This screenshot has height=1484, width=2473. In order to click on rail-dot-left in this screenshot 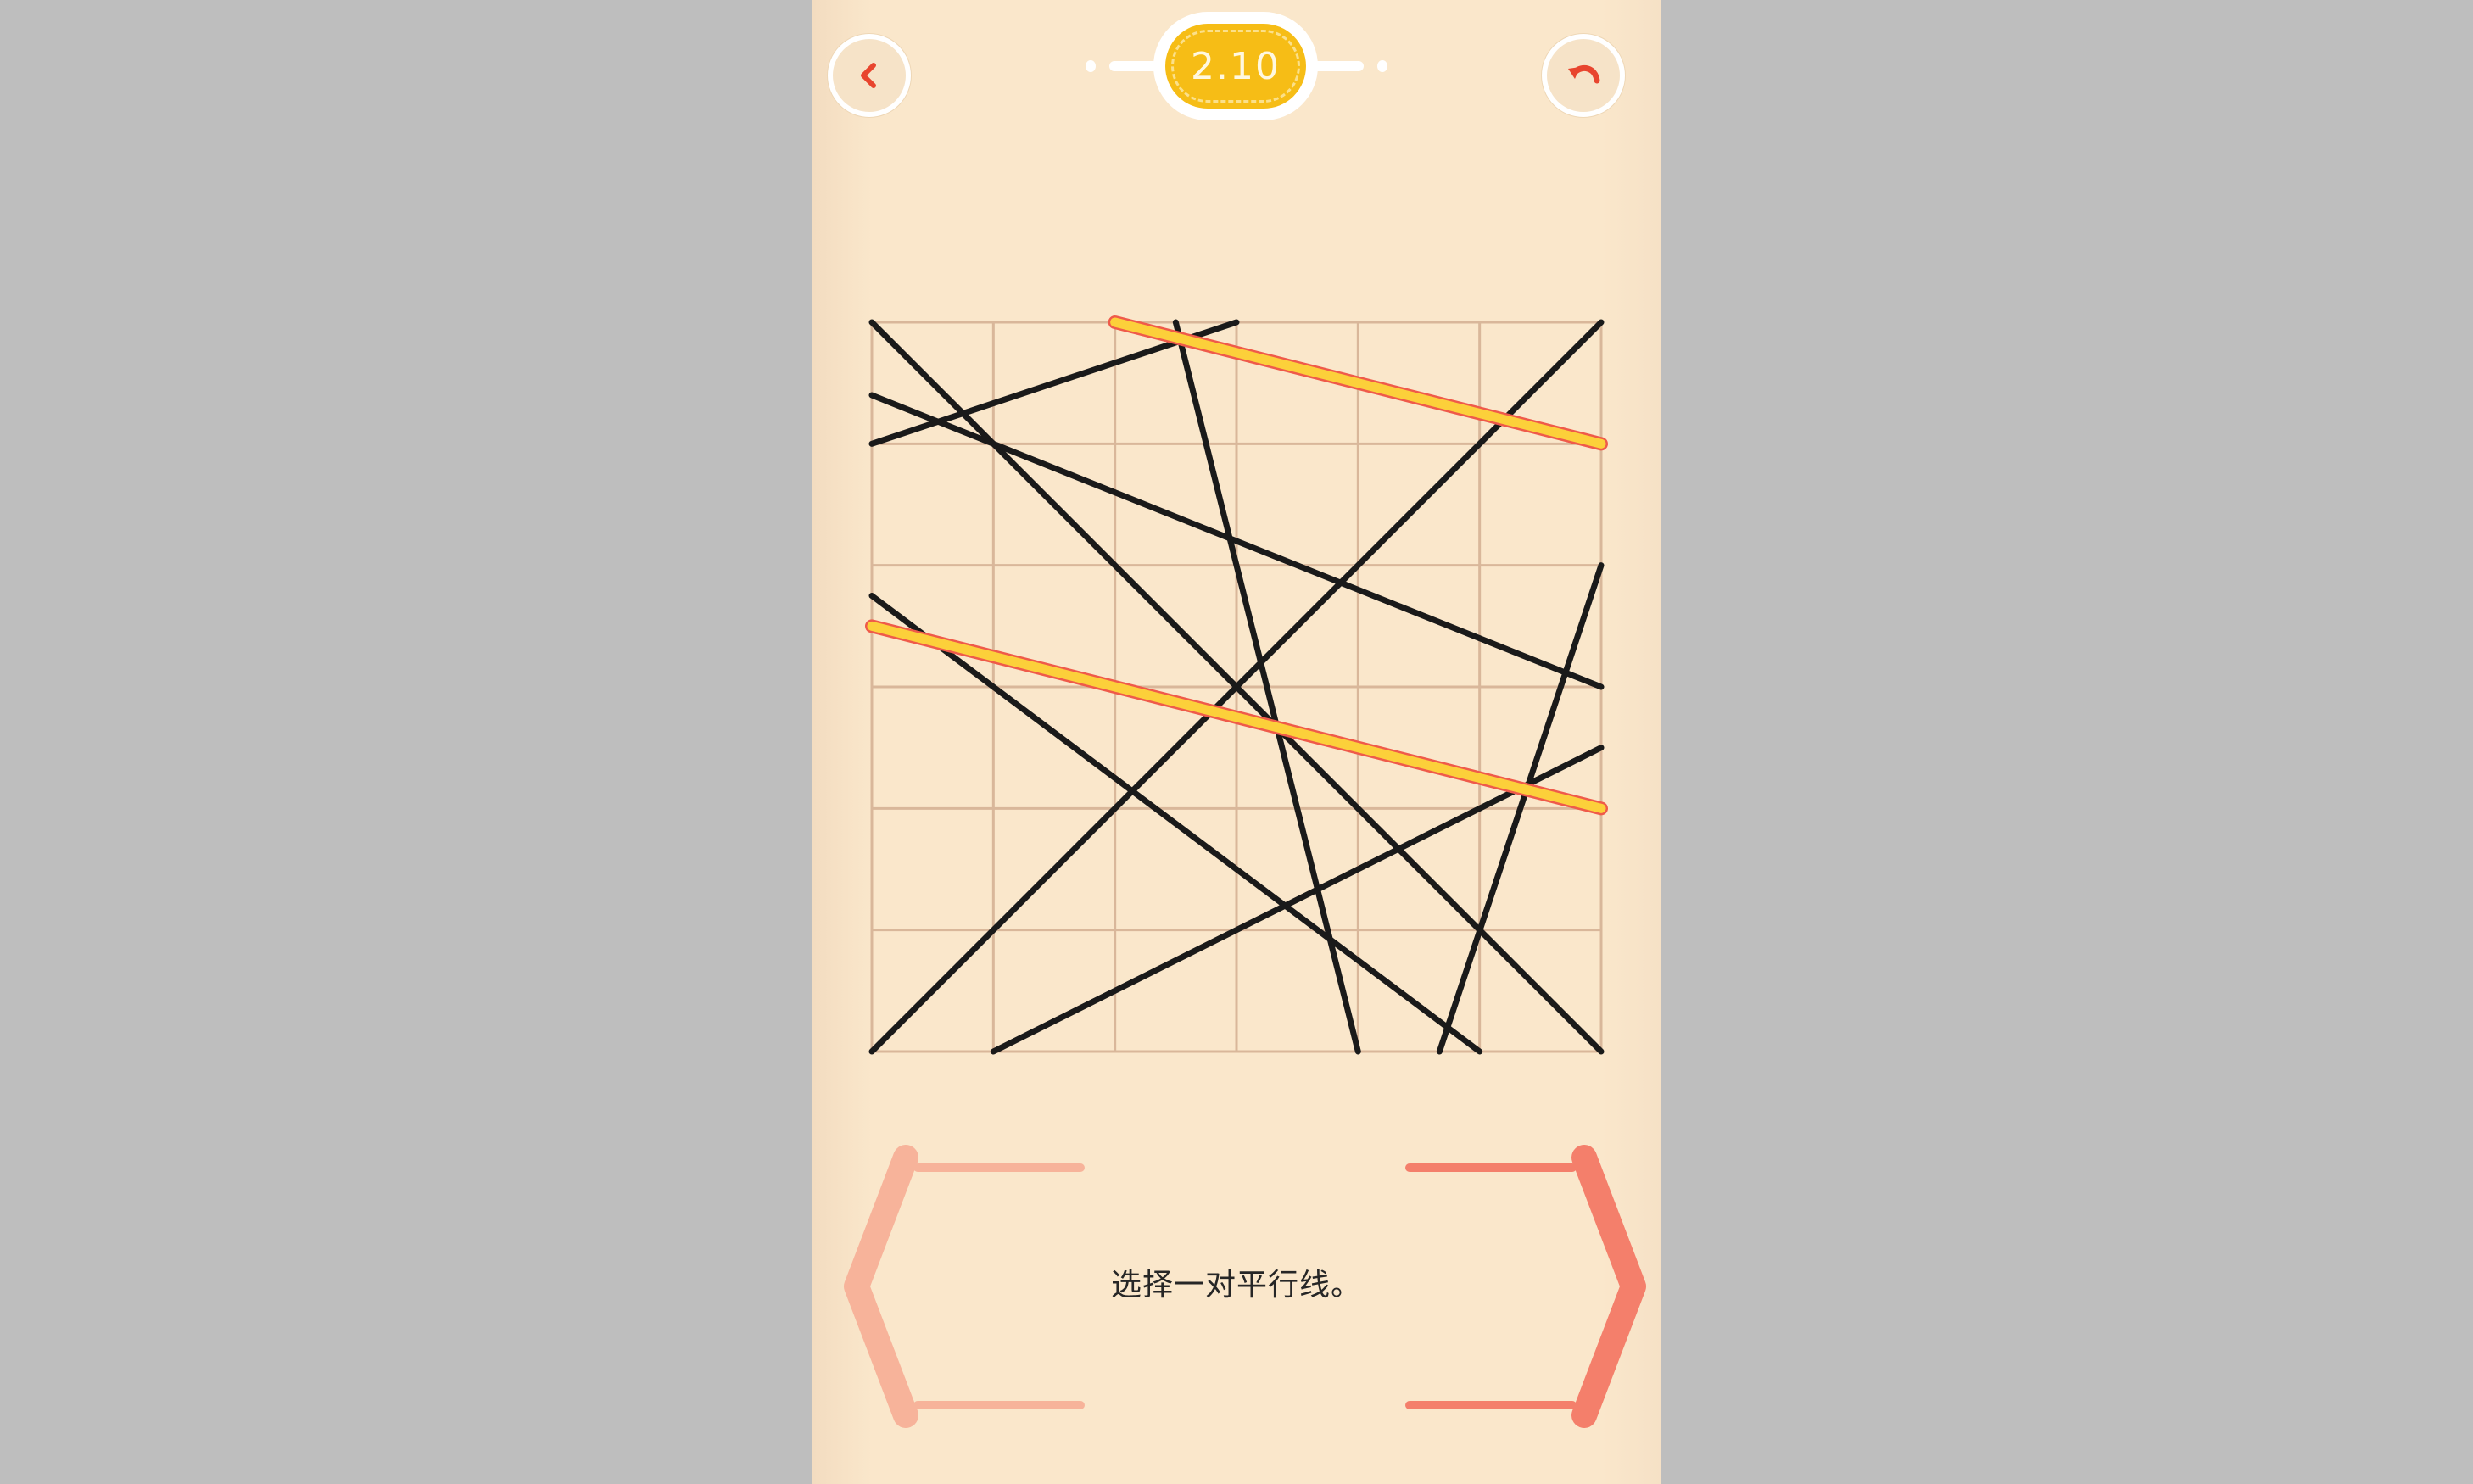, I will do `click(1091, 66)`.